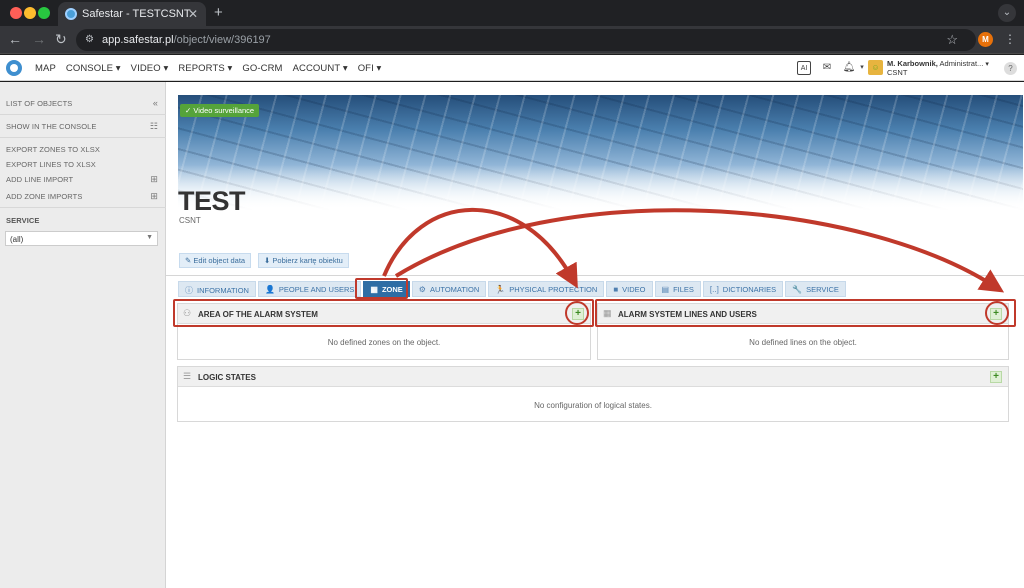 Image resolution: width=1024 pixels, height=588 pixels. What do you see at coordinates (71, 14) in the screenshot?
I see `safestar-favicon-icon` at bounding box center [71, 14].